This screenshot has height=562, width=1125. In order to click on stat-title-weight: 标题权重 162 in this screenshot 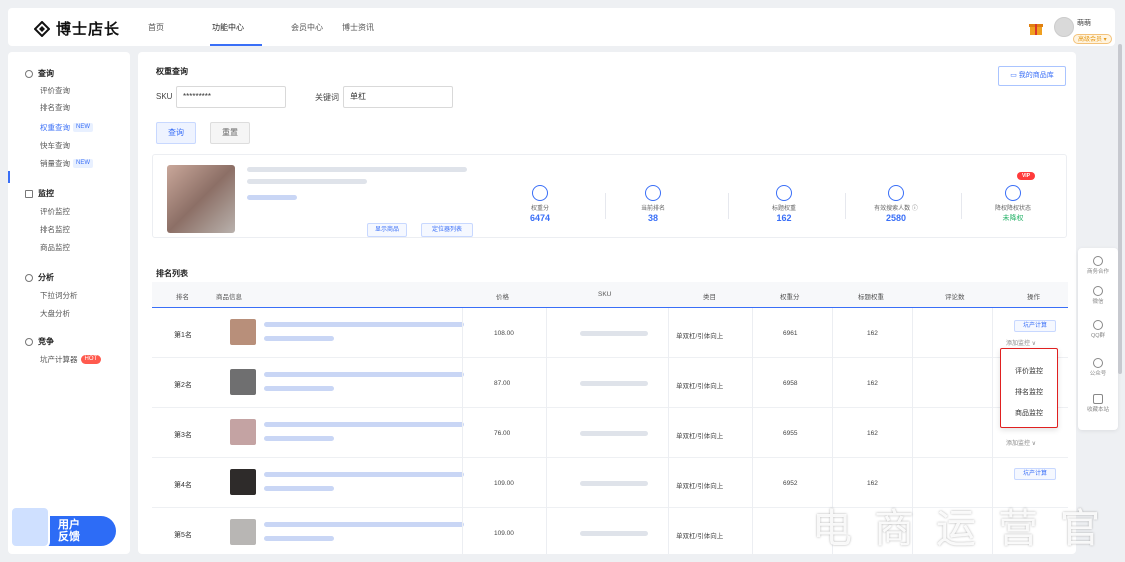, I will do `click(784, 204)`.